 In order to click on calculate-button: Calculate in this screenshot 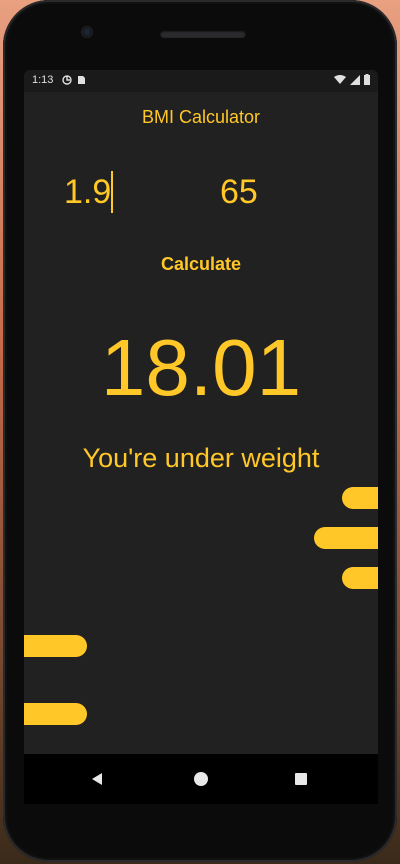, I will do `click(201, 264)`.